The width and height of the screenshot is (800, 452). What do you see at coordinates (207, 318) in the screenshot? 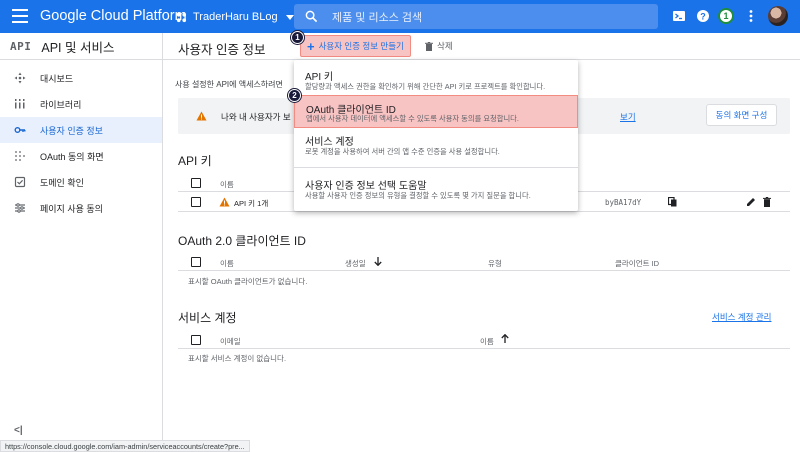
I see `service-accounts-title: 서비스 계정` at bounding box center [207, 318].